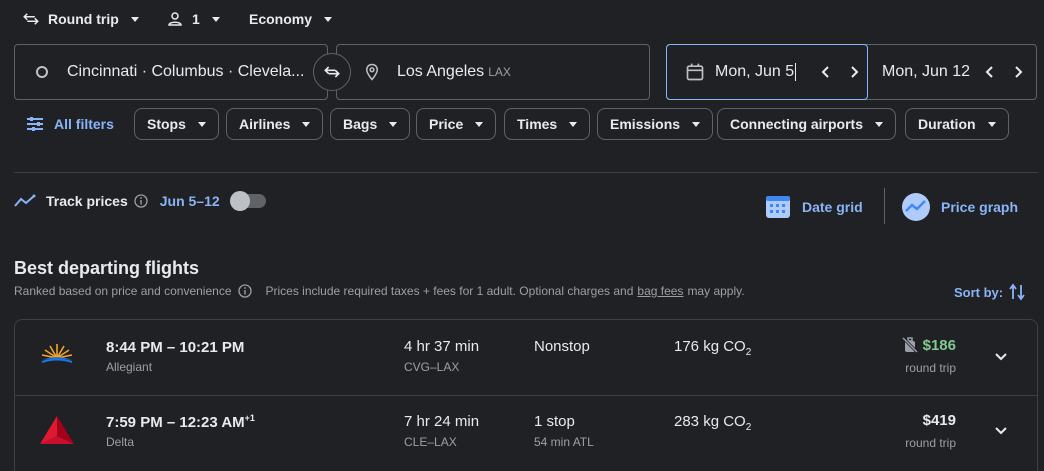  Describe the element at coordinates (249, 418) in the screenshot. I see `day-offset: +1` at that location.